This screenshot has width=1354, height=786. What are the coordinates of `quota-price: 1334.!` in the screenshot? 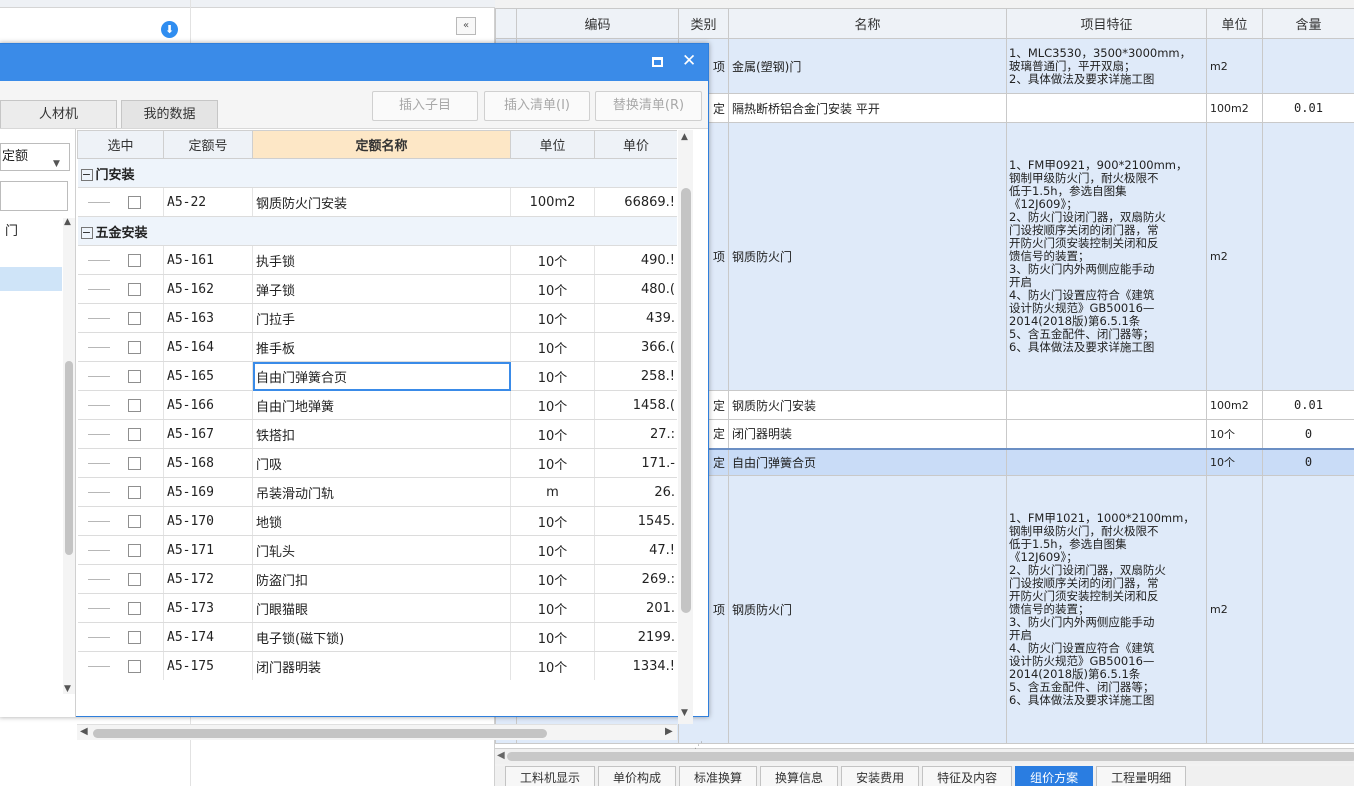 It's located at (635, 665).